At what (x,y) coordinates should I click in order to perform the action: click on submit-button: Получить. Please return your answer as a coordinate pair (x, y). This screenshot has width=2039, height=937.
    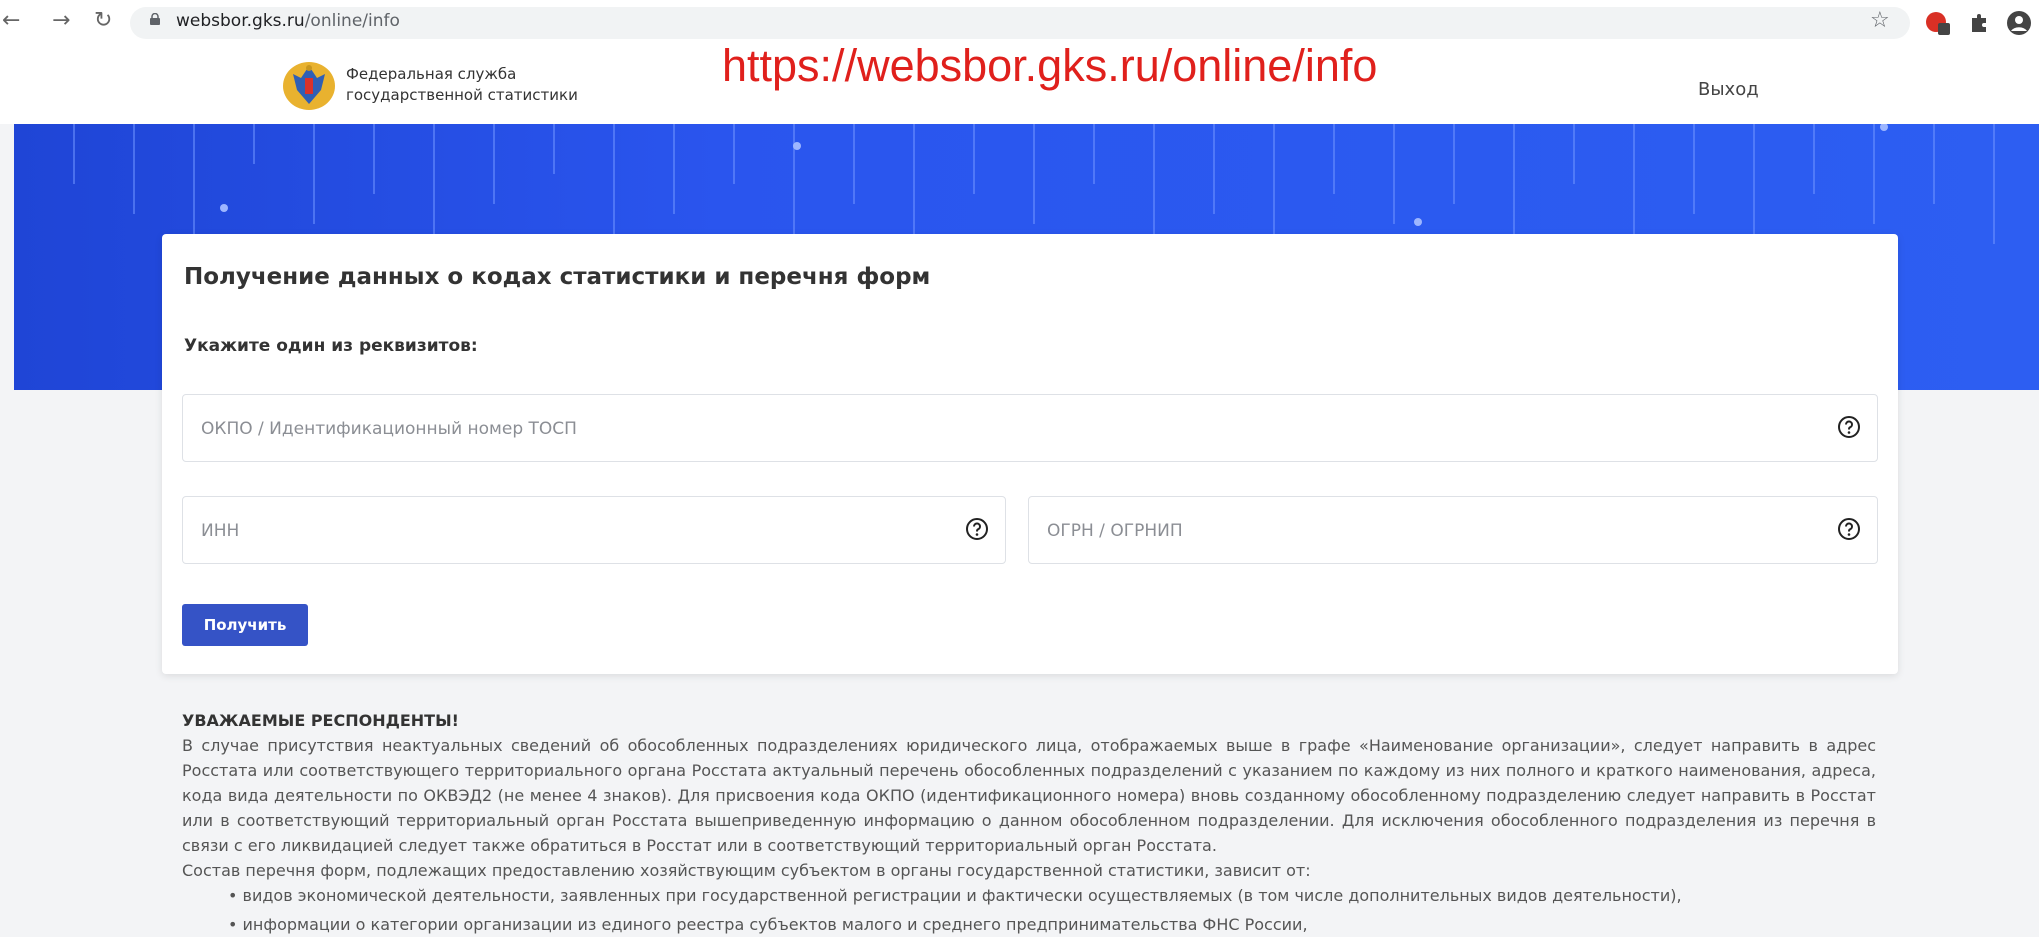
    Looking at the image, I should click on (245, 625).